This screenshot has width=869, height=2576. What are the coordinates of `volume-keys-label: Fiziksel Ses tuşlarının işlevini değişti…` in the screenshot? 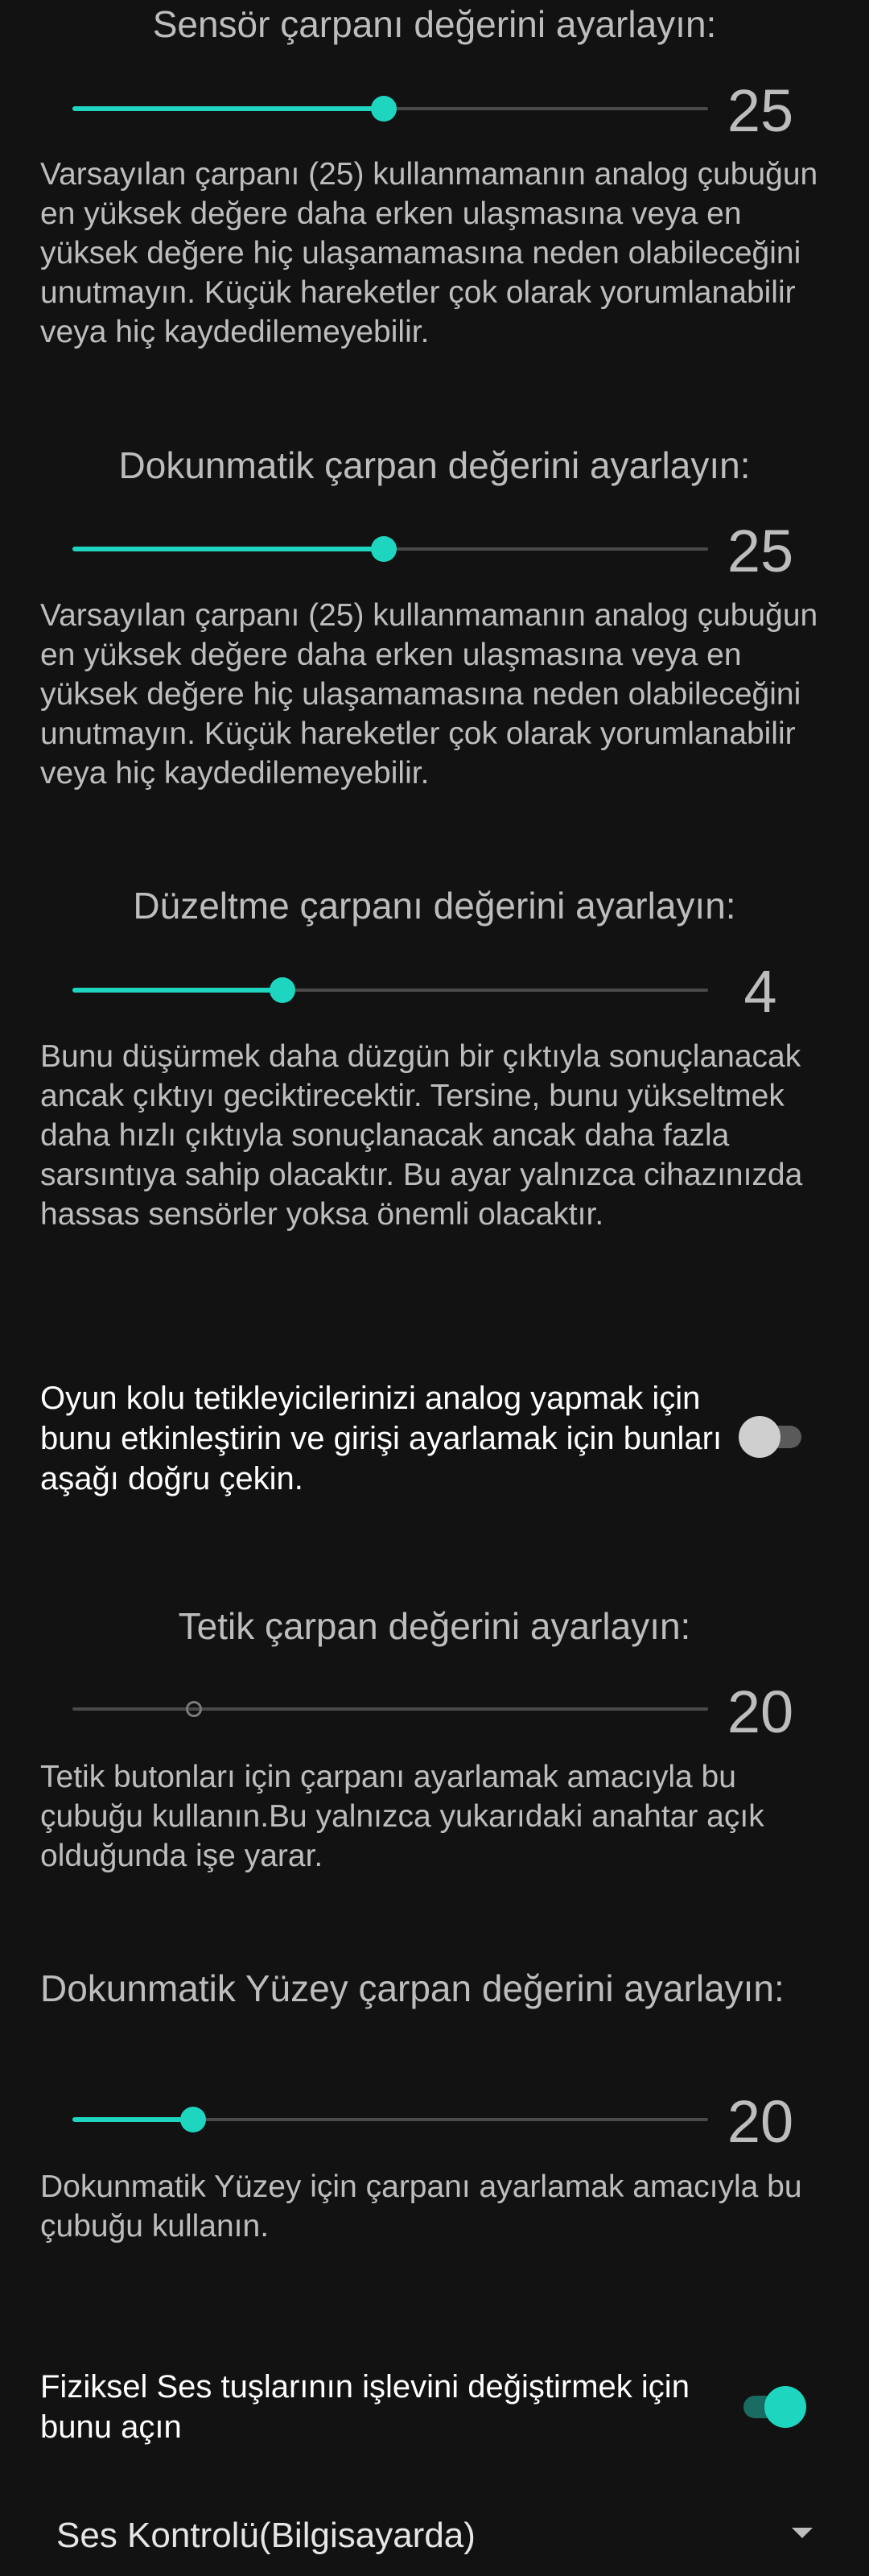 It's located at (365, 2407).